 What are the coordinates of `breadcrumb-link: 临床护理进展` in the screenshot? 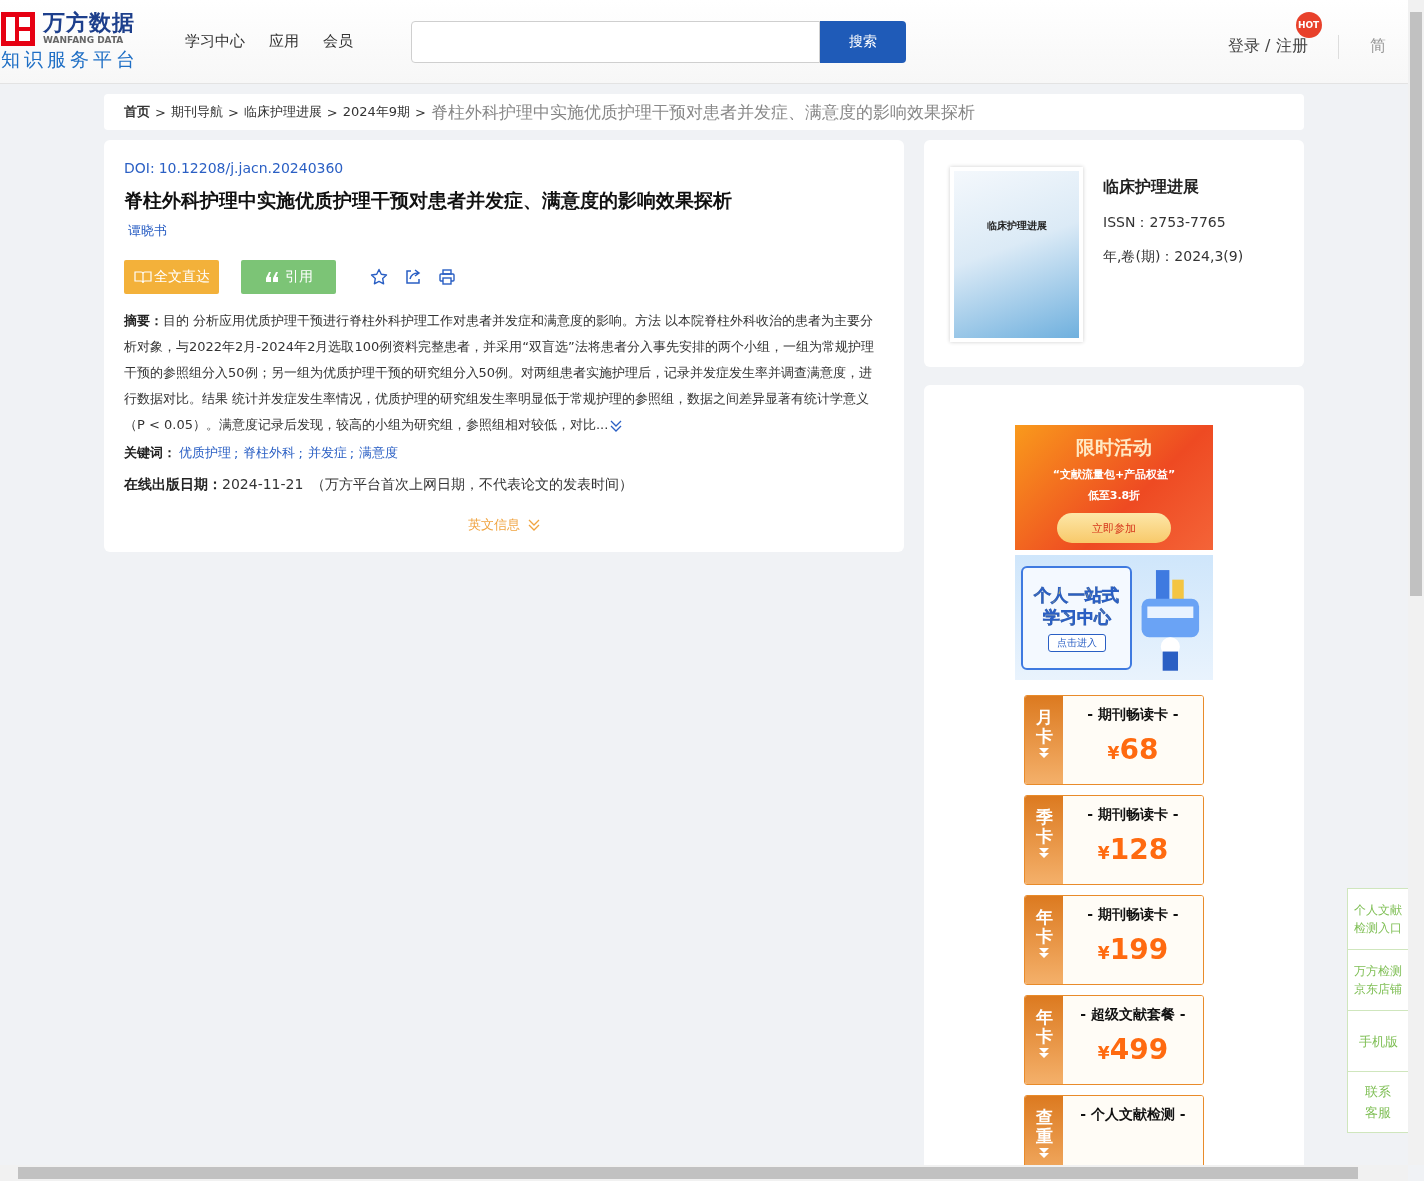 It's located at (282, 112).